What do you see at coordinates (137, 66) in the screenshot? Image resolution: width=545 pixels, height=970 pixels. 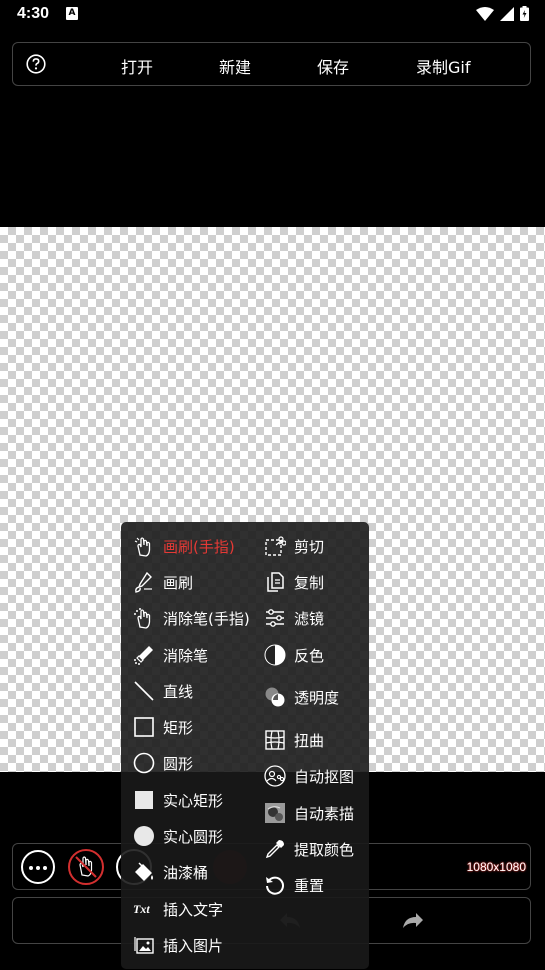 I see `open-button: 打开` at bounding box center [137, 66].